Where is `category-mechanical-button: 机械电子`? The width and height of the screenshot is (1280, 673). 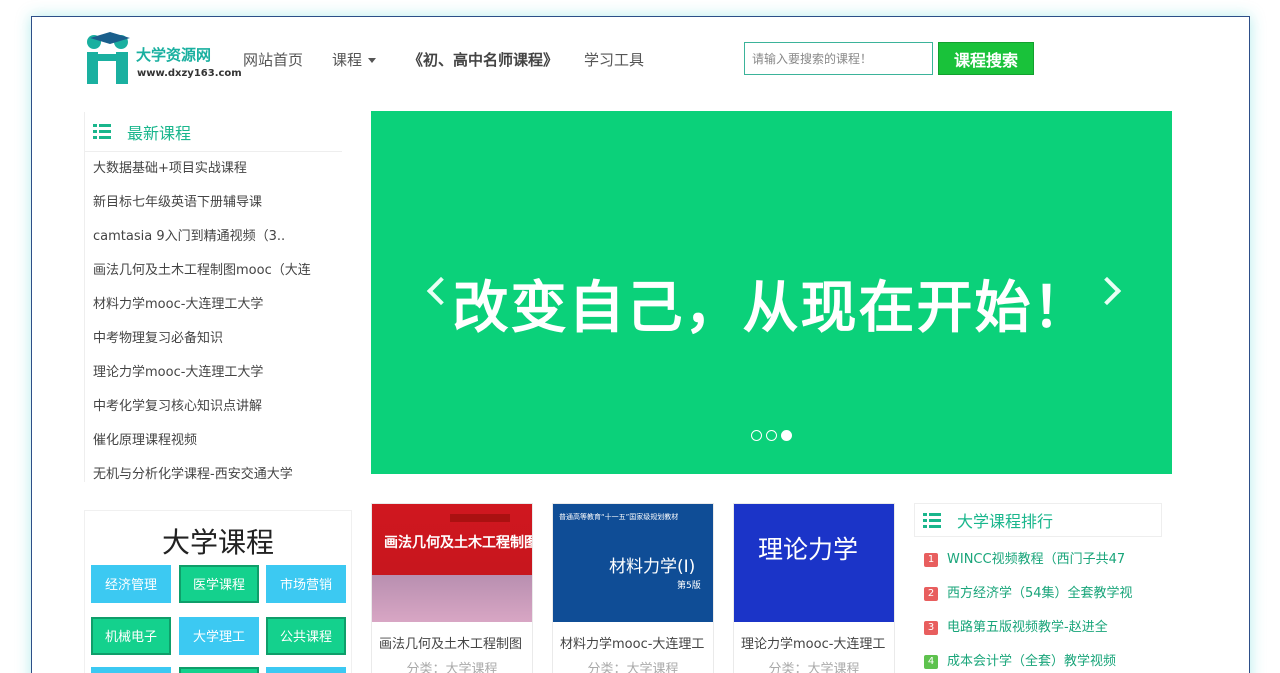
category-mechanical-button: 机械电子 is located at coordinates (131, 636).